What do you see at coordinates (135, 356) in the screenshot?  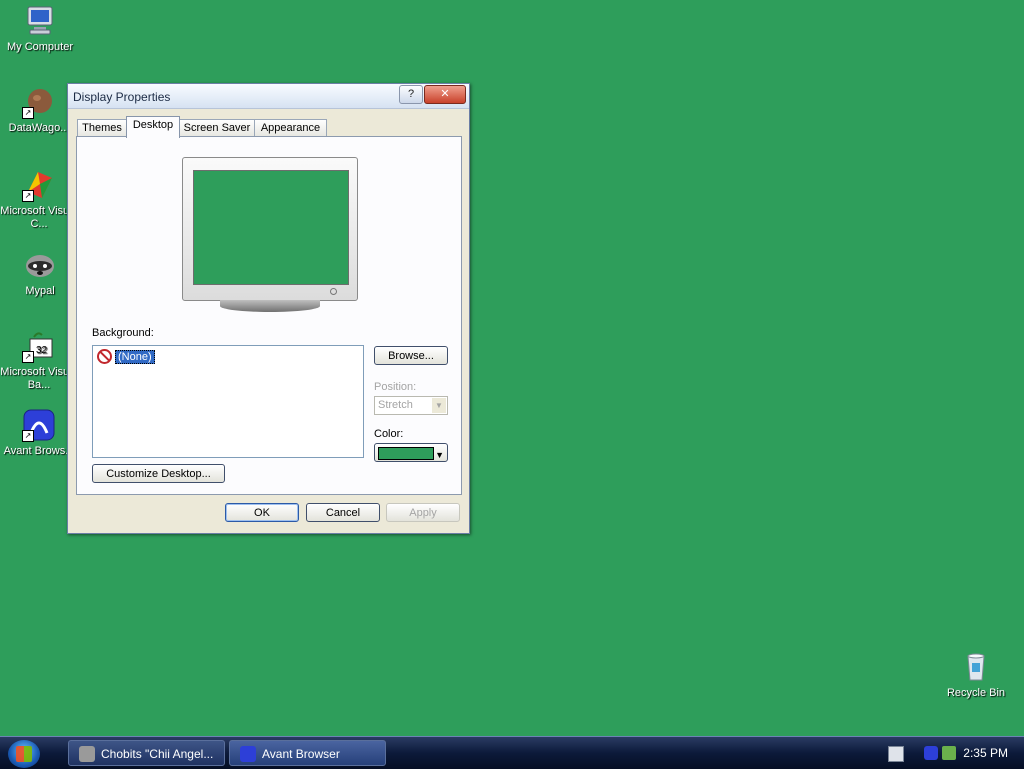 I see `background-item-none: (None)` at bounding box center [135, 356].